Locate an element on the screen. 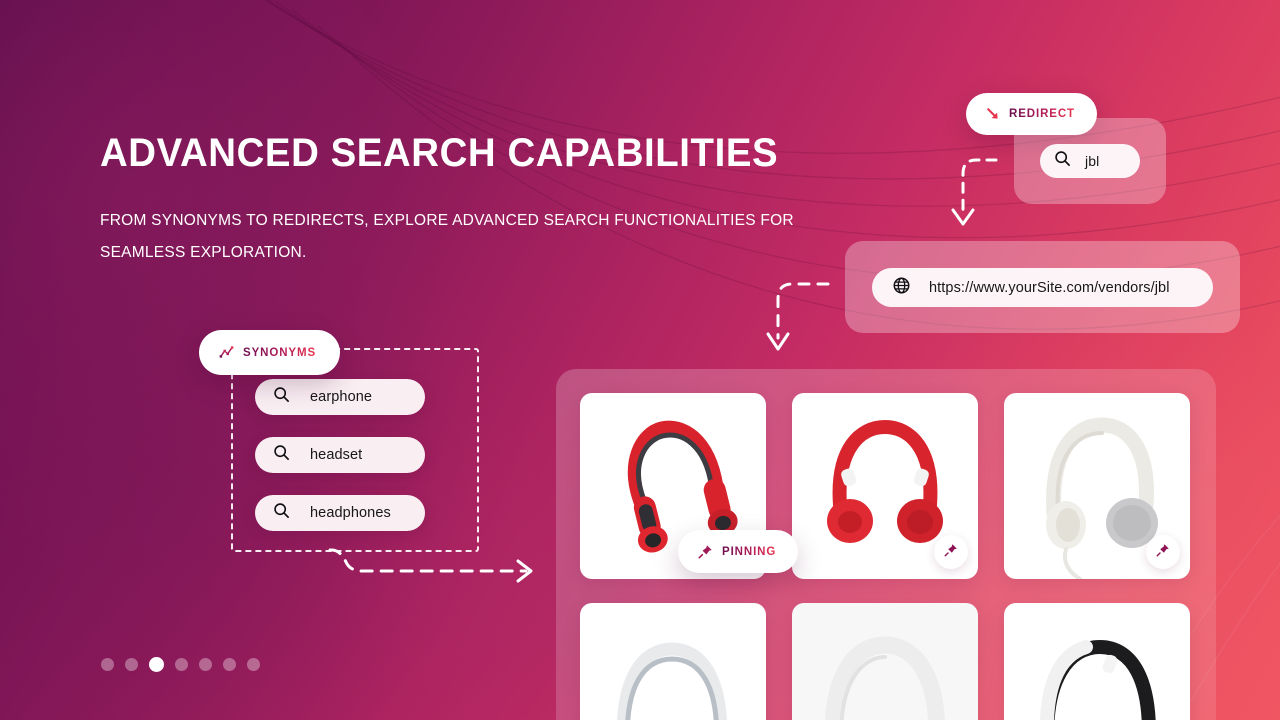 Image resolution: width=1280 pixels, height=720 pixels. url-field: https://www.yourSite.com/vendors/jbl is located at coordinates (1042, 287).